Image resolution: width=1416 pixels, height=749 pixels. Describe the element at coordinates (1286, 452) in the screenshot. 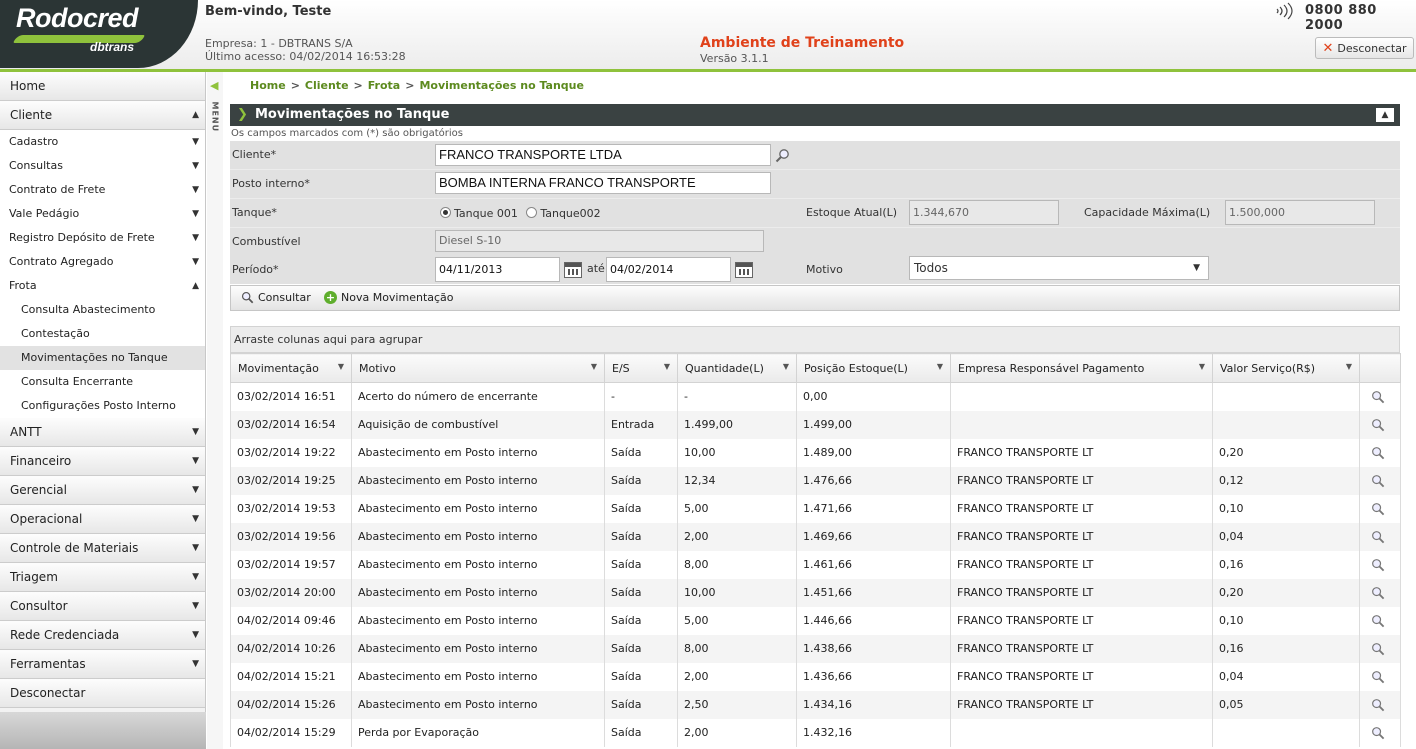

I see `cell-valor-servico: 0,20` at that location.